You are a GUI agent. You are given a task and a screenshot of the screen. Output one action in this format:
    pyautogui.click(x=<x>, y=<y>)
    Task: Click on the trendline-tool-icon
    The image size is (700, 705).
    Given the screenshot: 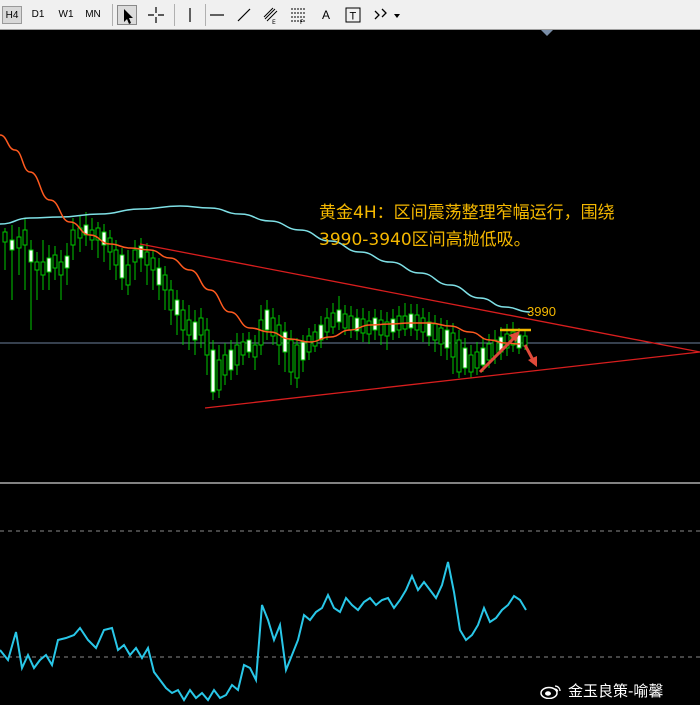 What is the action you would take?
    pyautogui.click(x=244, y=15)
    